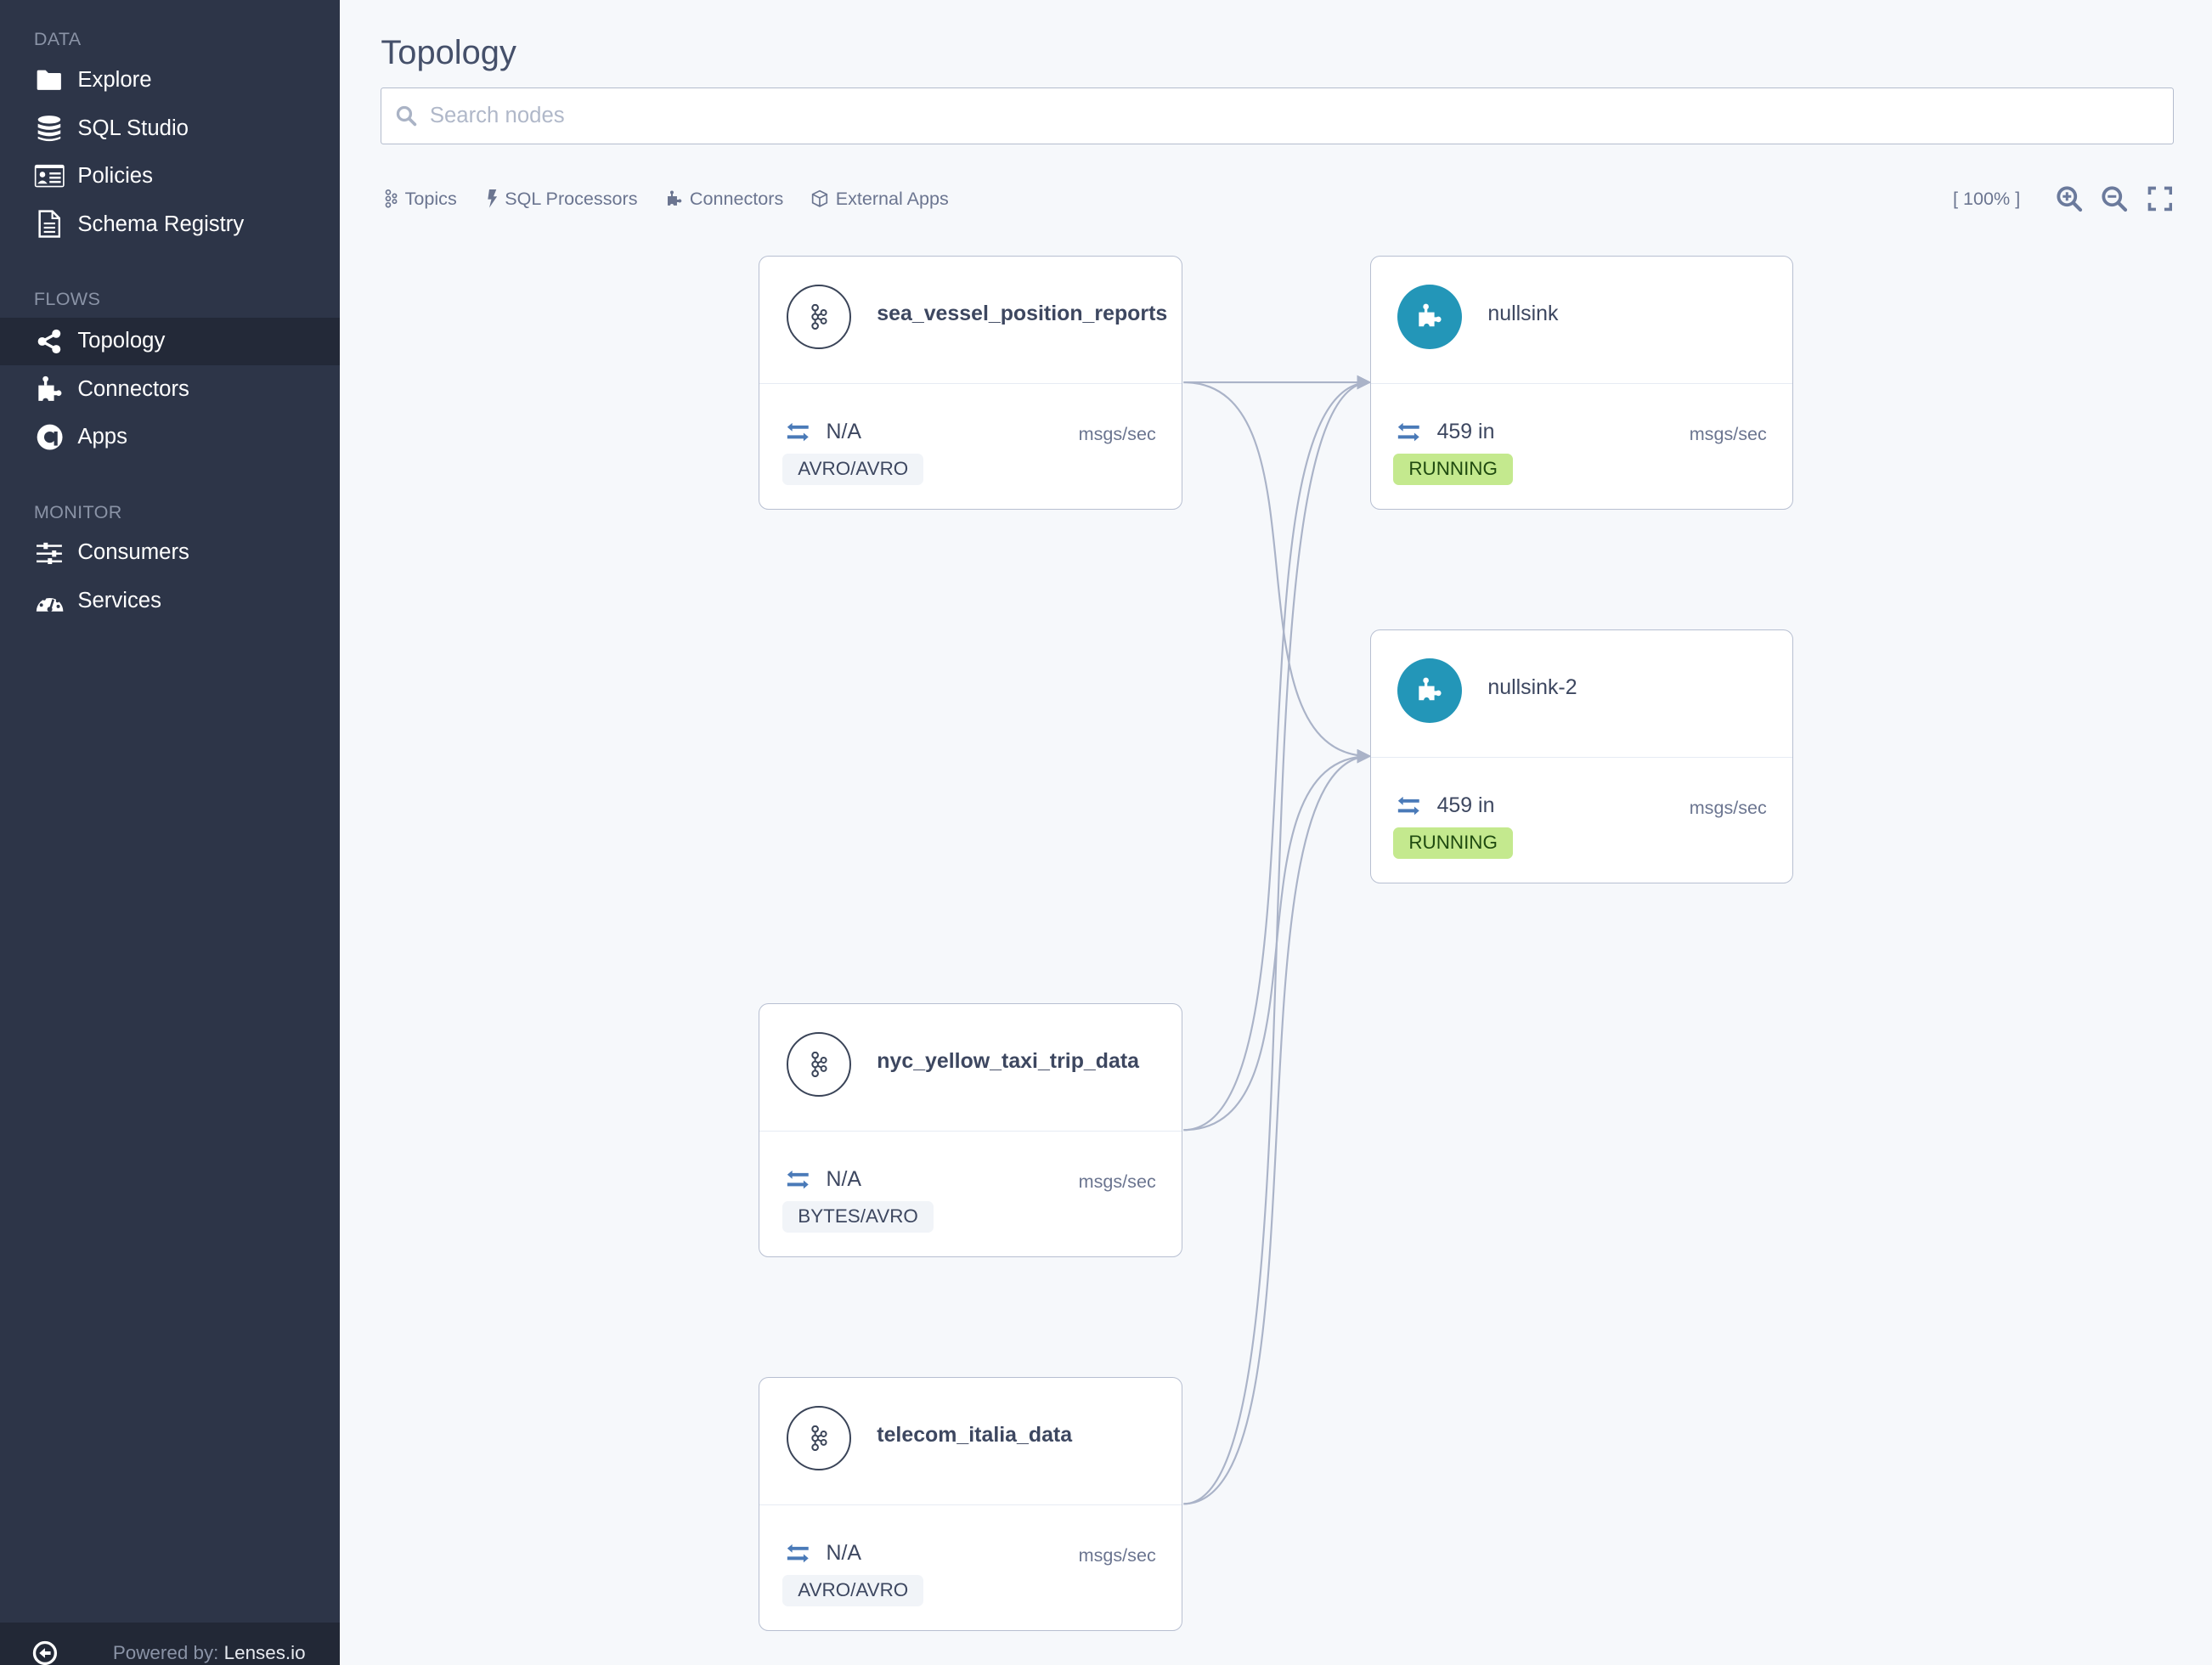 The width and height of the screenshot is (2212, 1665). I want to click on search-input, so click(1276, 115).